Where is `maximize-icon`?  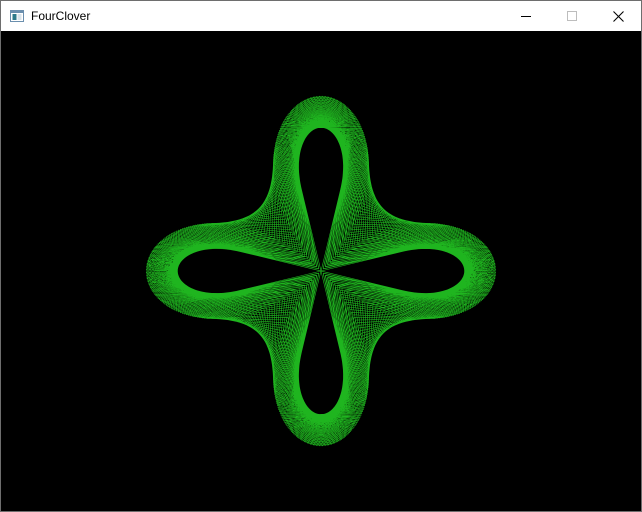 maximize-icon is located at coordinates (572, 16).